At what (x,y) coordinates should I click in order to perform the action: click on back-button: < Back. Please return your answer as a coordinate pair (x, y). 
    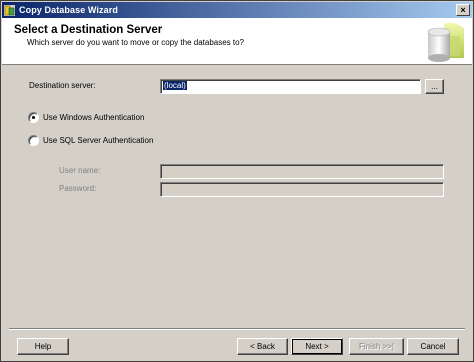
    Looking at the image, I should click on (262, 346).